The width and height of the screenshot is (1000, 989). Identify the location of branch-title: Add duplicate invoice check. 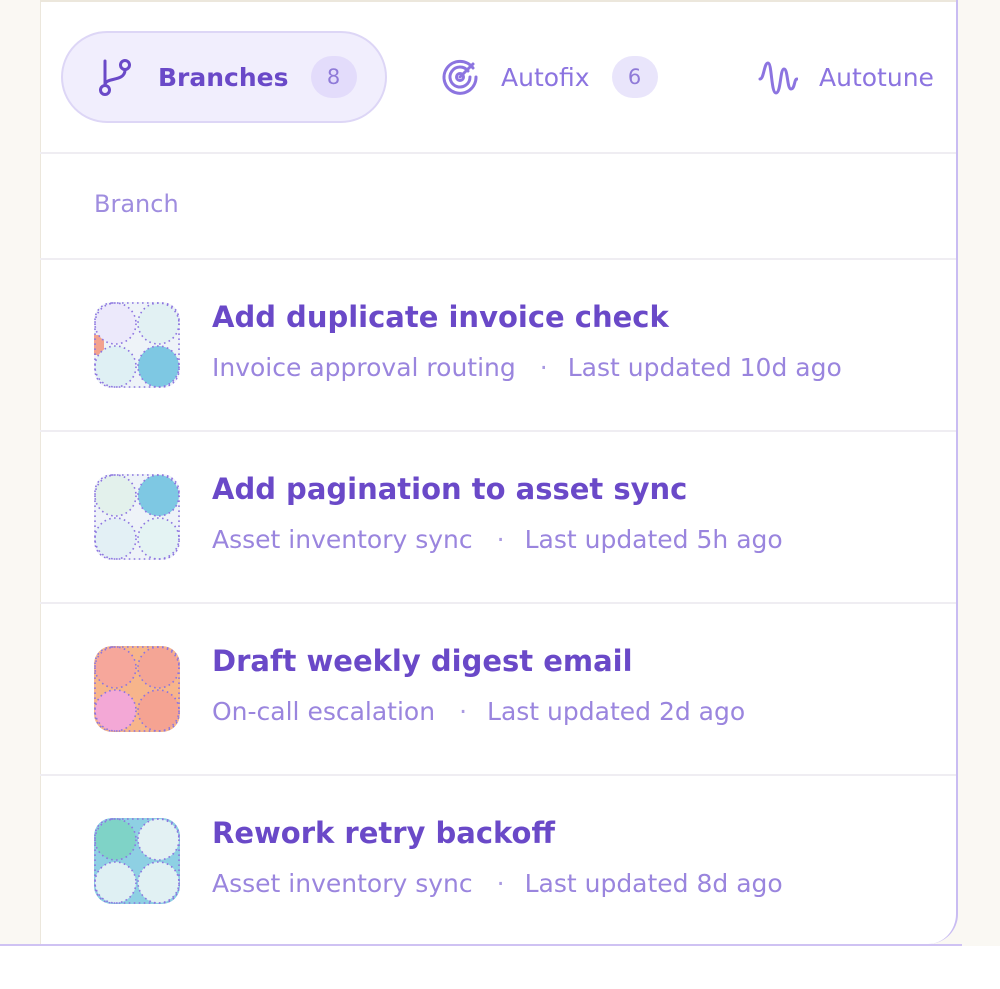
(440, 317).